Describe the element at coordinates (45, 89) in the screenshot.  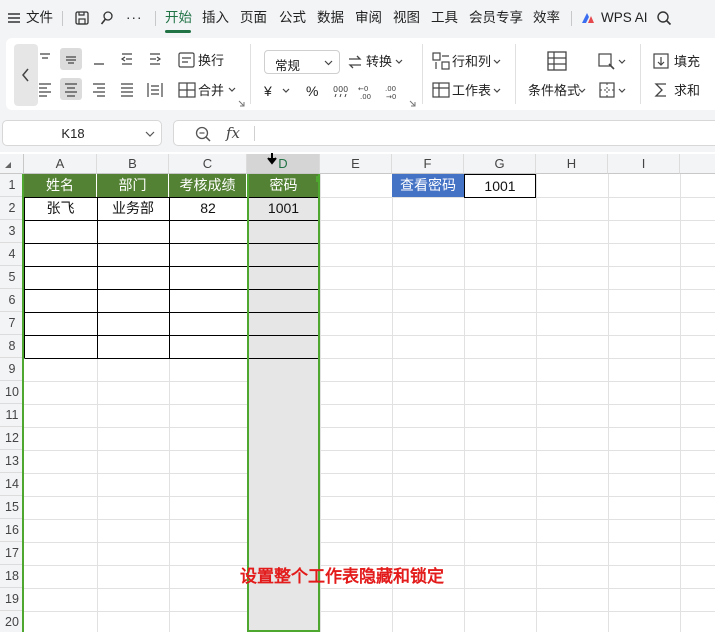
I see `align-left-icon` at that location.